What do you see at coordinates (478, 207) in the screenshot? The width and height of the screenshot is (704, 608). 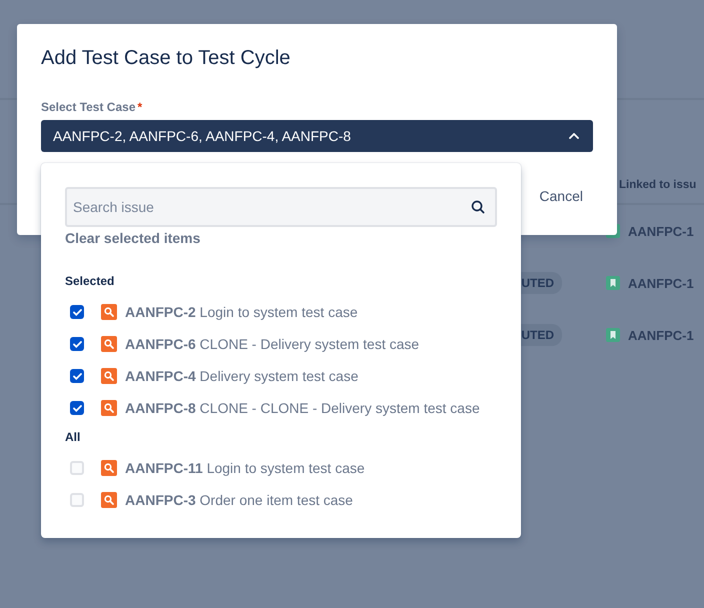 I see `search-icon` at bounding box center [478, 207].